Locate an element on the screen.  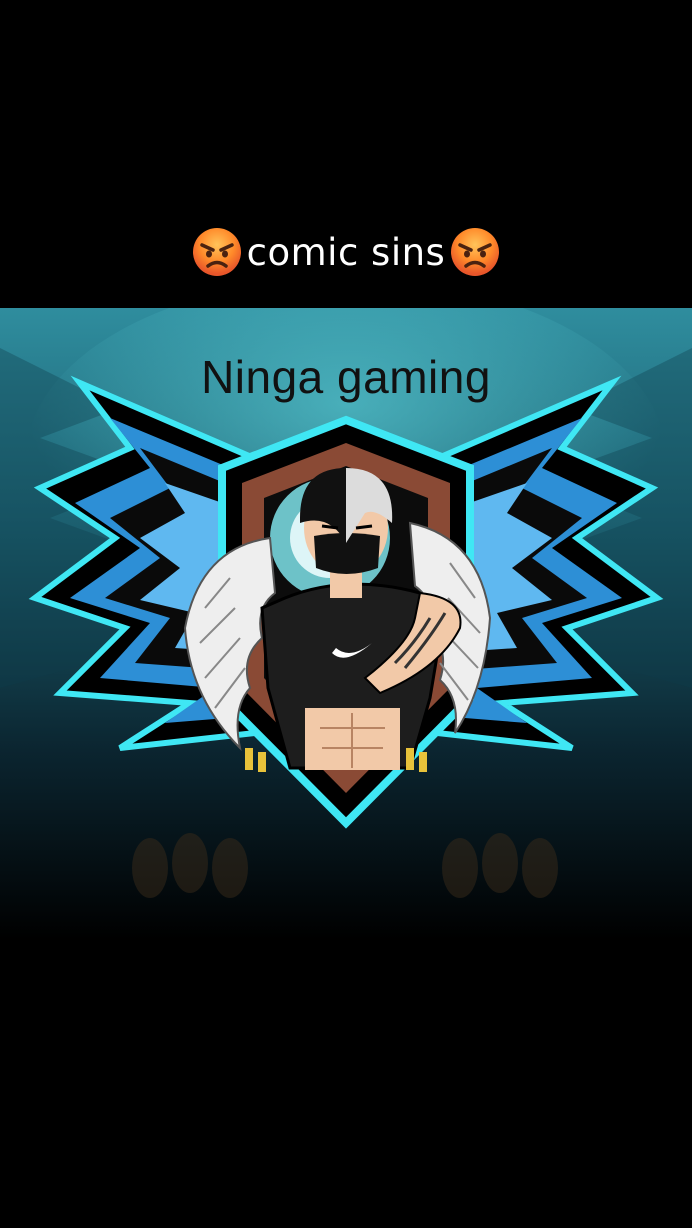
video-caption: comic sins is located at coordinates (346, 252).